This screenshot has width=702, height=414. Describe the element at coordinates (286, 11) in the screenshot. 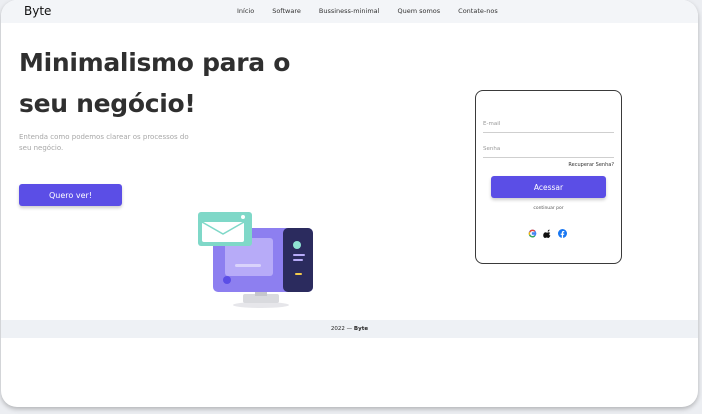

I see `nav-item-software: Software` at that location.